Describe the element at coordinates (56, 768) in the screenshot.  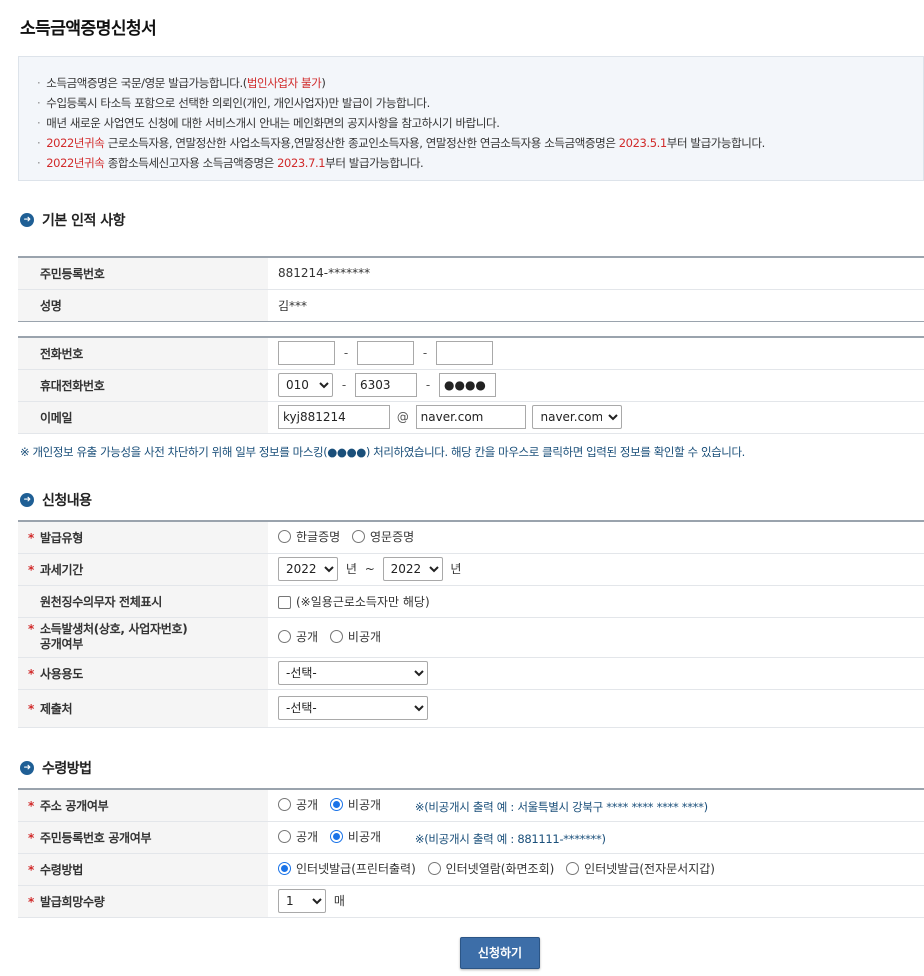
I see `section-receive-heading: ➜ 수령방법` at that location.